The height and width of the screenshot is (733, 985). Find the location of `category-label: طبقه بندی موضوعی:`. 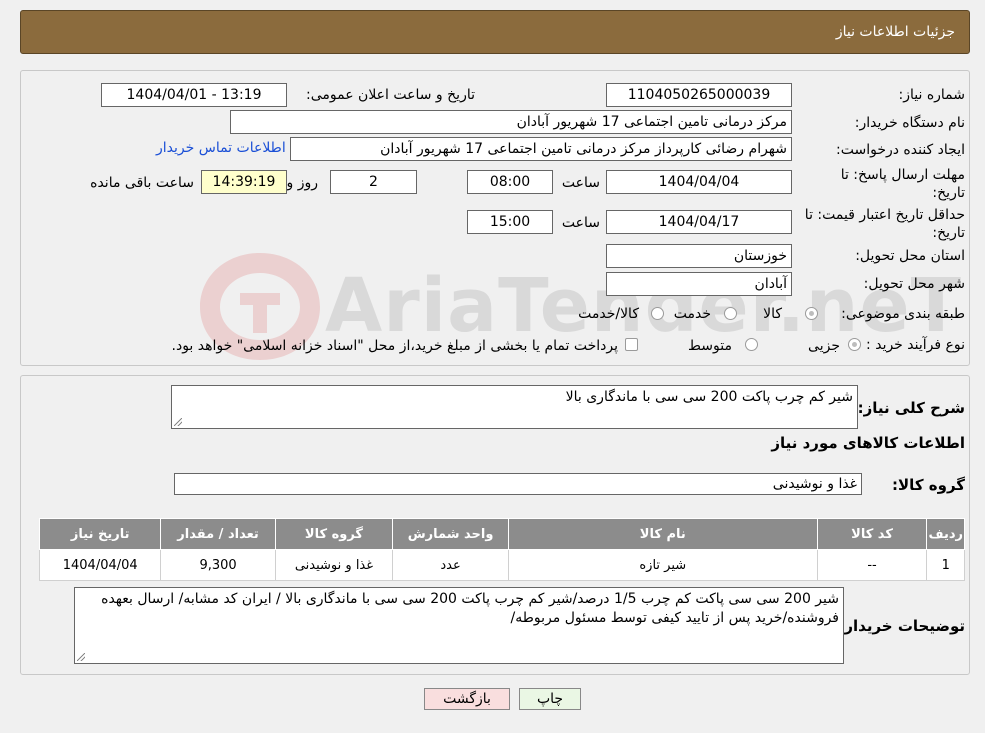

category-label: طبقه بندی موضوعی: is located at coordinates (903, 314).